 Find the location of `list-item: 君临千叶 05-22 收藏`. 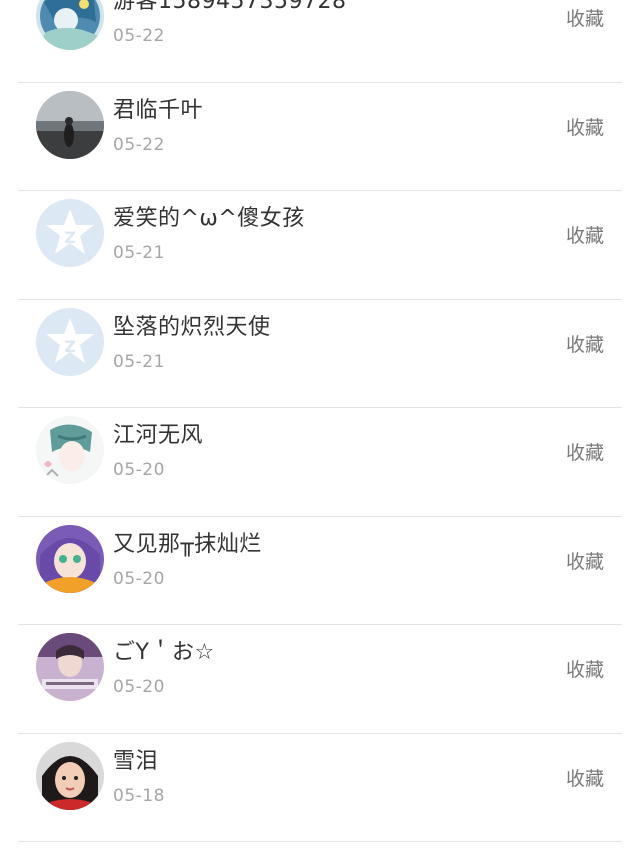

list-item: 君临千叶 05-22 收藏 is located at coordinates (320, 137).